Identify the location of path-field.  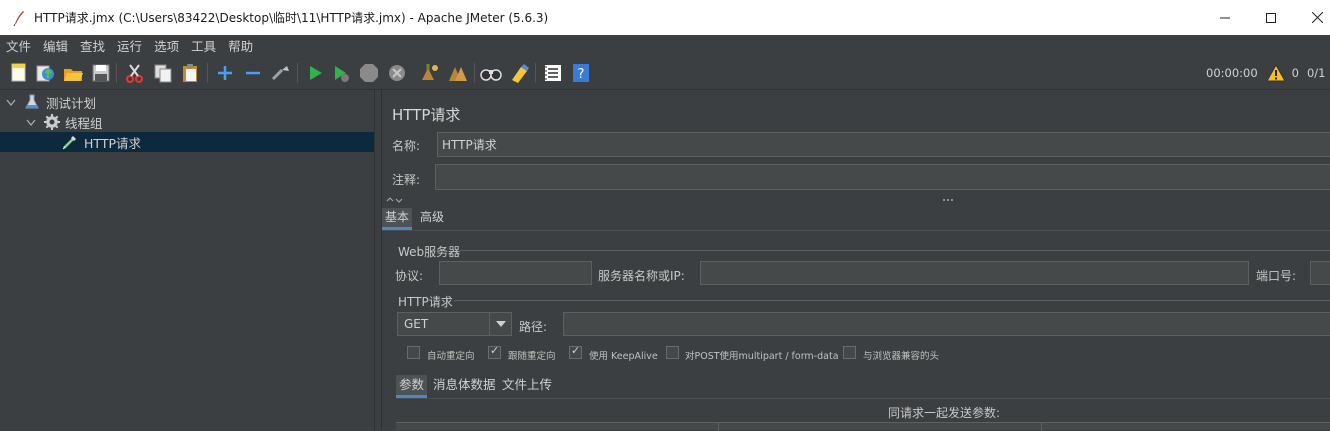
(946, 324).